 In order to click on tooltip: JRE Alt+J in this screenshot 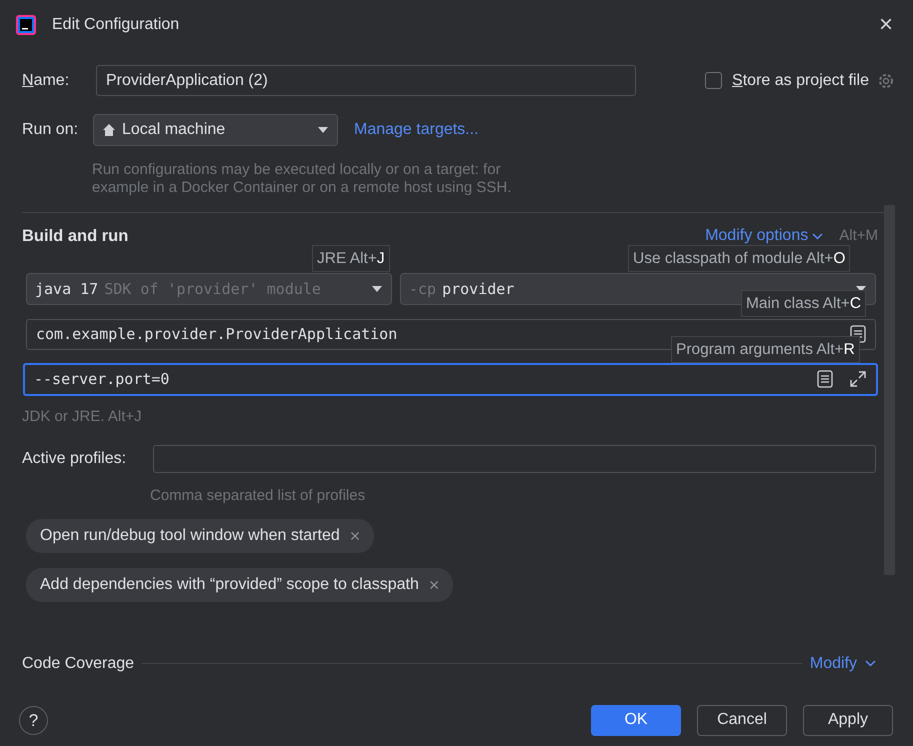, I will do `click(351, 258)`.